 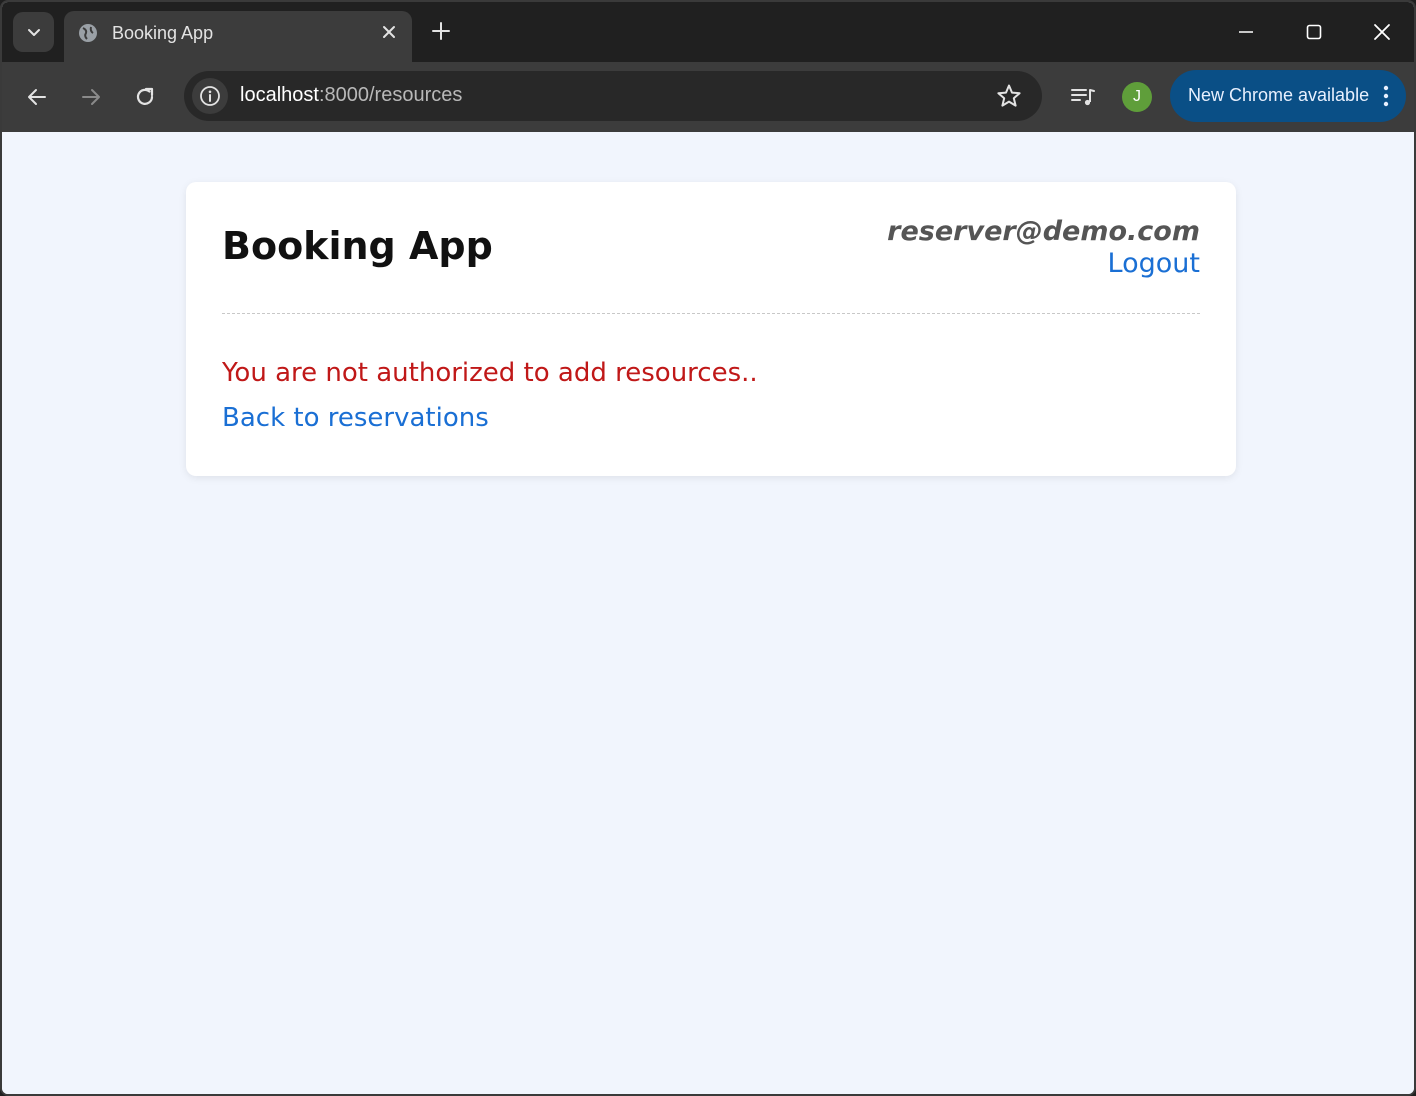 I want to click on maximize-button, so click(x=1314, y=32).